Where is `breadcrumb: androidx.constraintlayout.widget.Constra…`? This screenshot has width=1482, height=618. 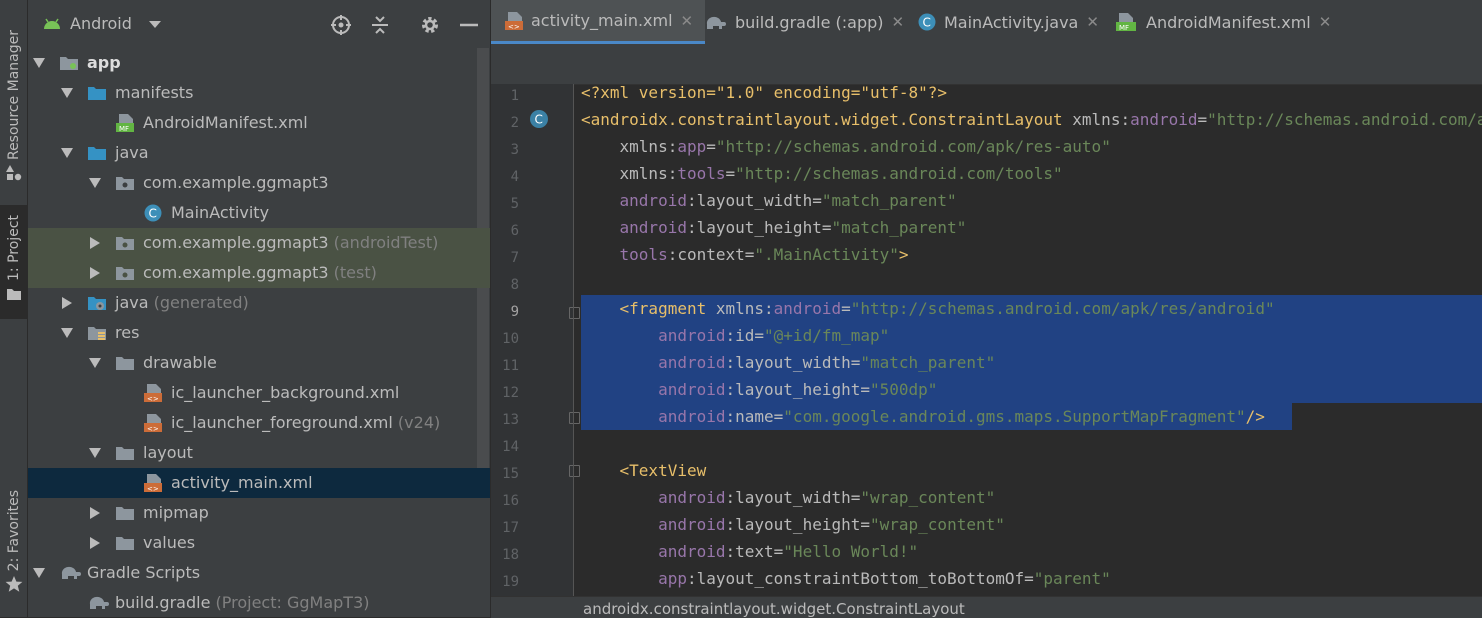
breadcrumb: androidx.constraintlayout.widget.Constra… is located at coordinates (774, 609).